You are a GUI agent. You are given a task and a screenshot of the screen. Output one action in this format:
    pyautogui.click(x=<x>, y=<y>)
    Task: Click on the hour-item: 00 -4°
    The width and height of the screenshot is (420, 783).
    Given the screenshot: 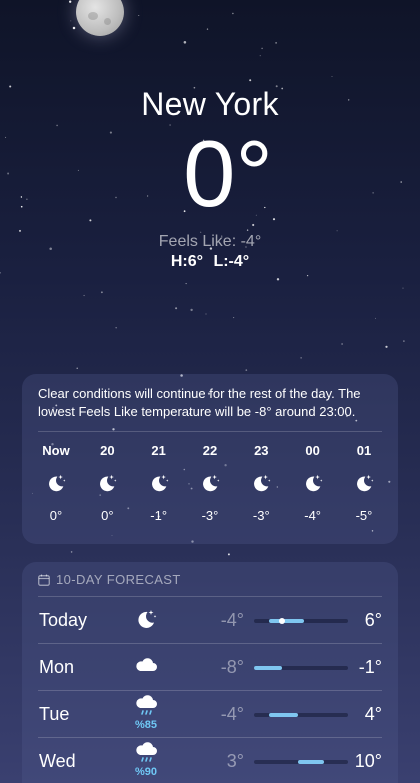 What is the action you would take?
    pyautogui.click(x=313, y=477)
    